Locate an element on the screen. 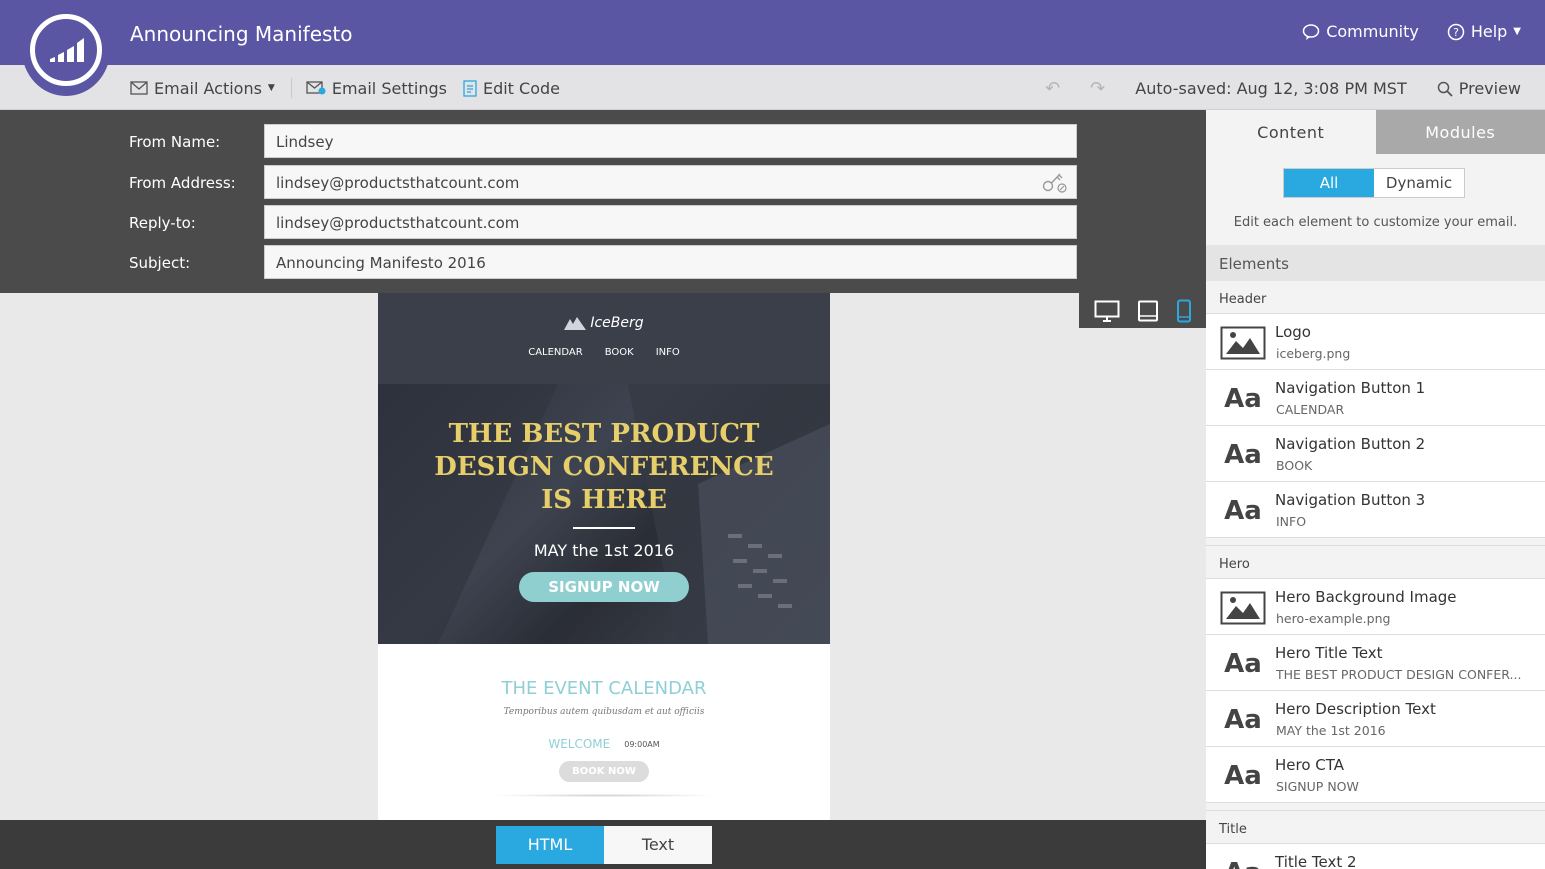 Image resolution: width=1545 pixels, height=869 pixels. email-settings-label: Email Settings is located at coordinates (389, 88).